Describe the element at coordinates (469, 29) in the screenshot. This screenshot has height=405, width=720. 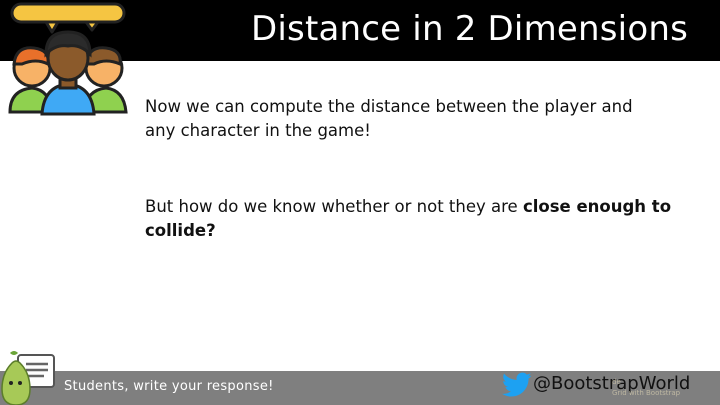
I see `slide-title: Distance in 2 Dimensions` at that location.